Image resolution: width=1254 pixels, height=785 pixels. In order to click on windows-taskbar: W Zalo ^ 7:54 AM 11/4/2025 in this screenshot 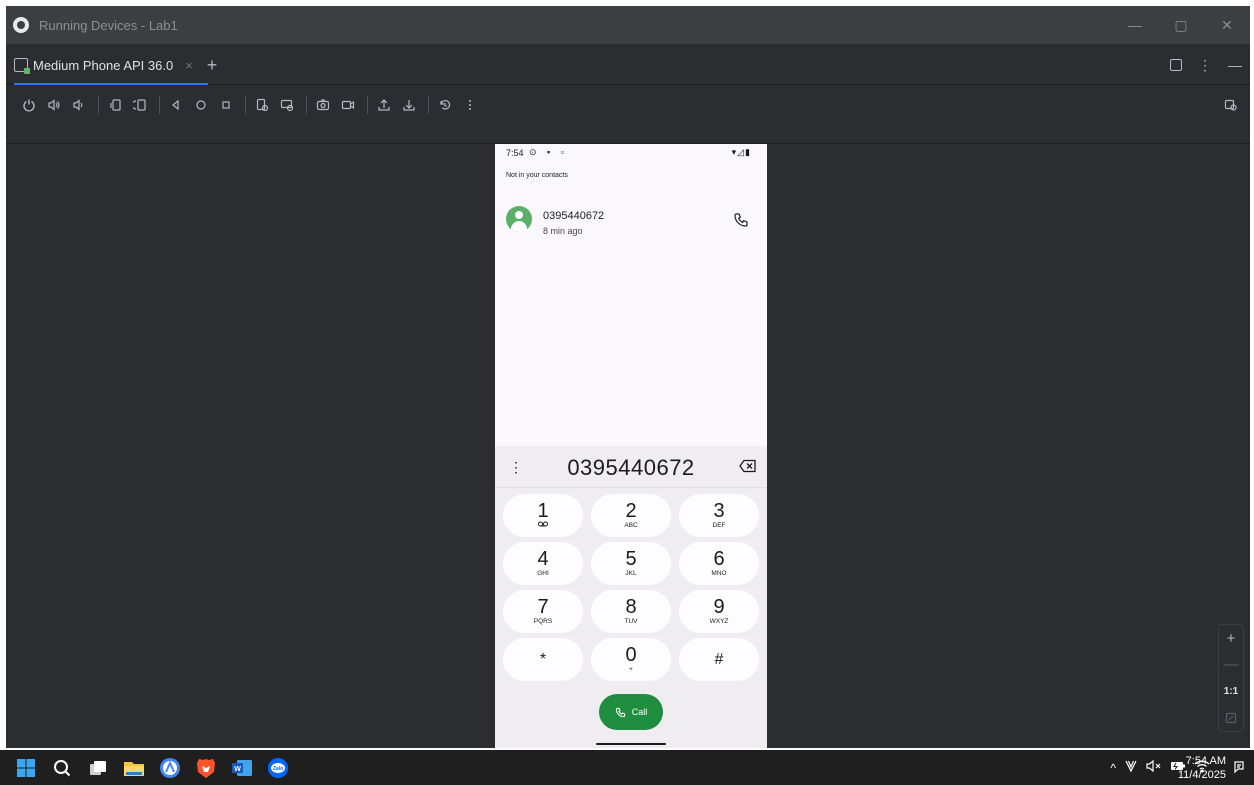, I will do `click(627, 767)`.